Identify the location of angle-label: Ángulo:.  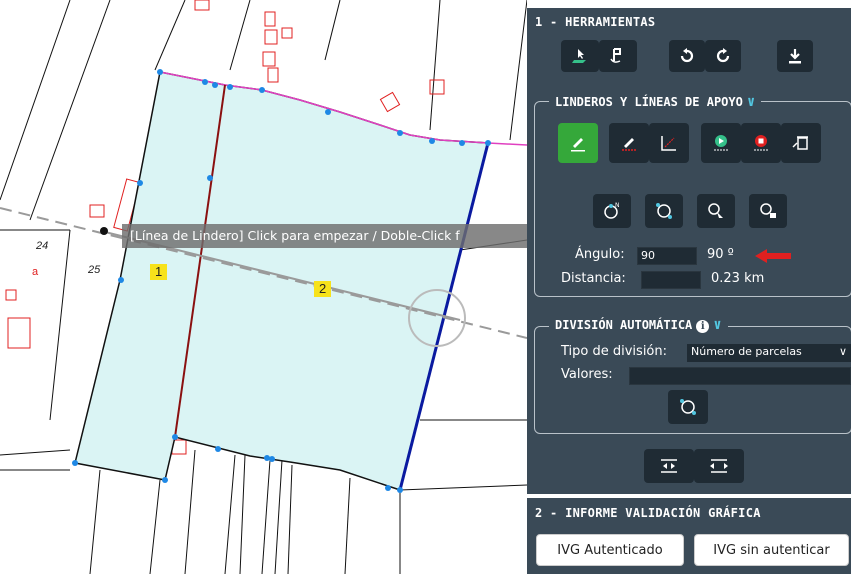
(600, 254).